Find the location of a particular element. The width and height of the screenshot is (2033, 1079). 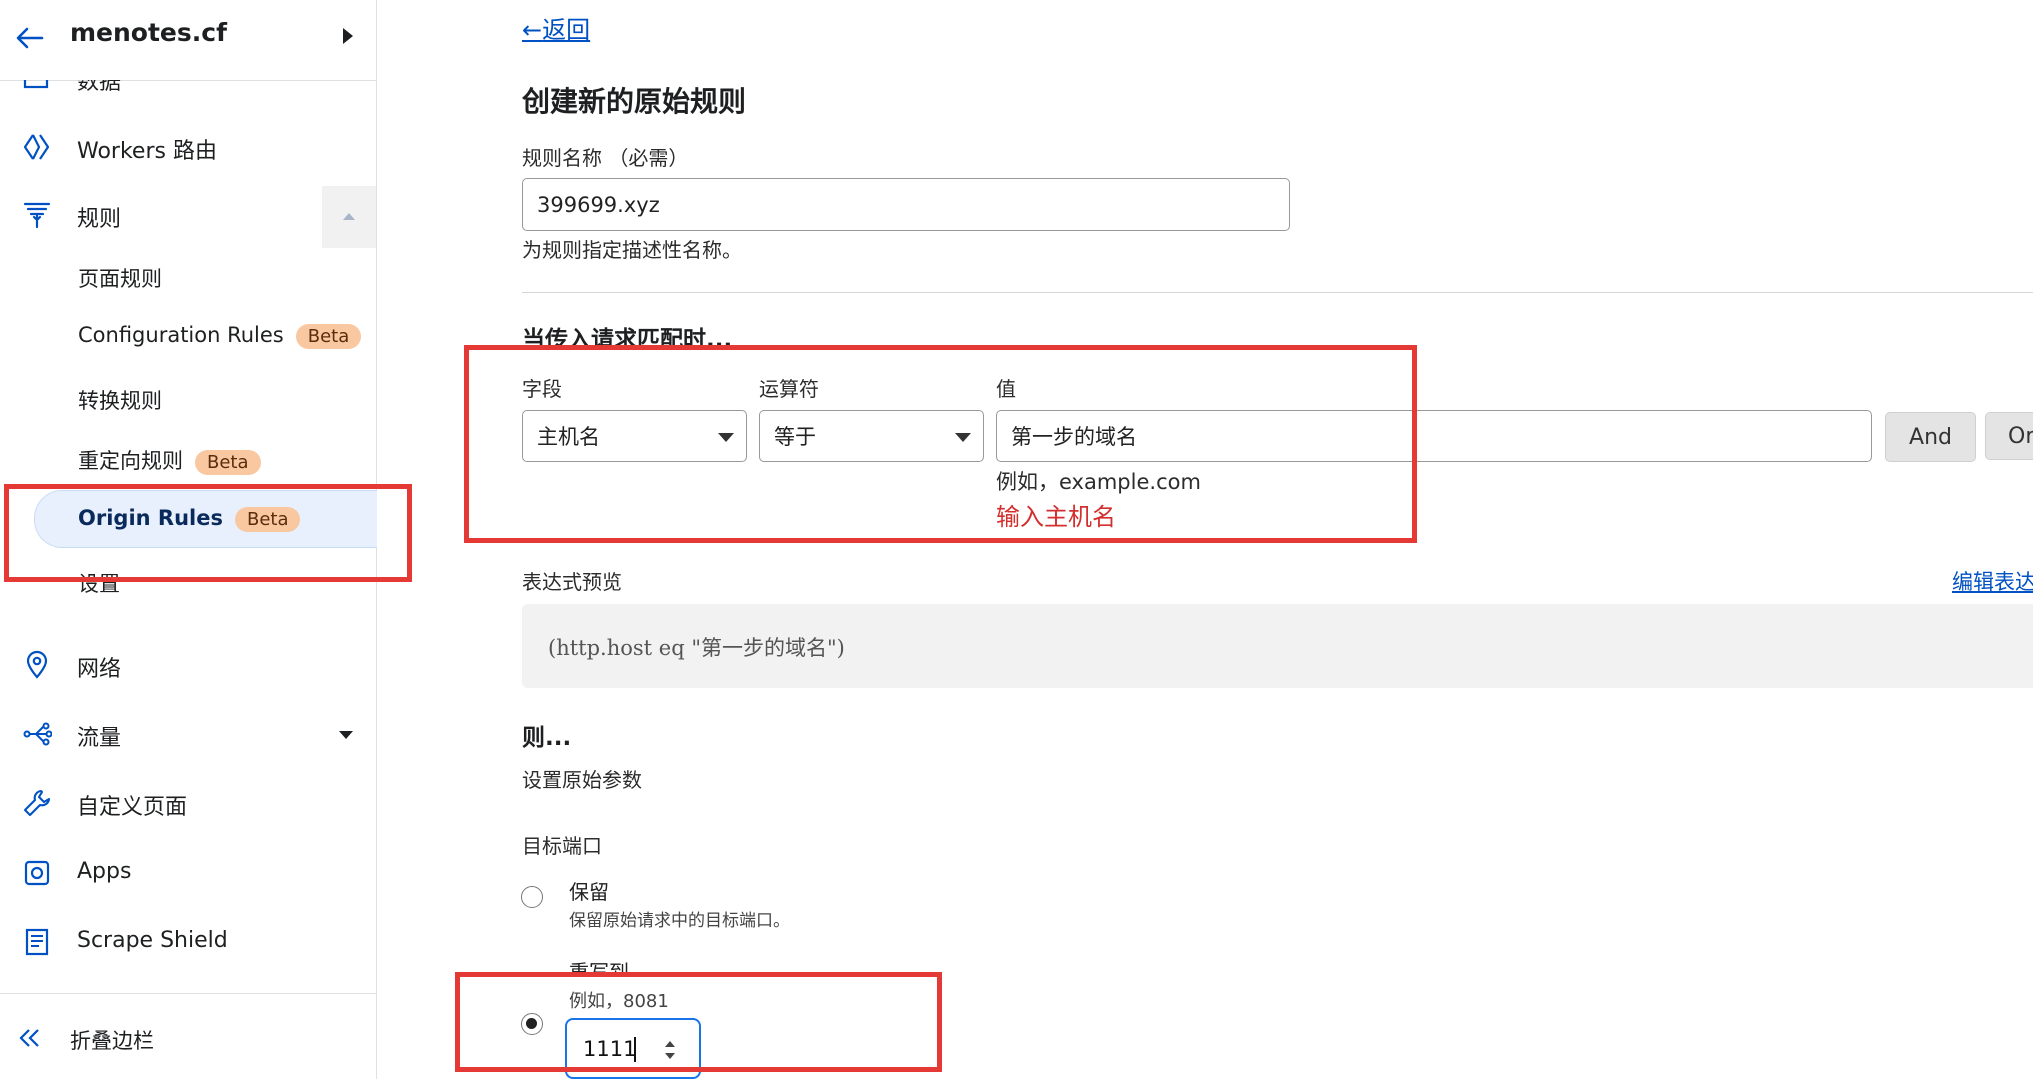

destination-port-label: 目标端口 is located at coordinates (562, 846).